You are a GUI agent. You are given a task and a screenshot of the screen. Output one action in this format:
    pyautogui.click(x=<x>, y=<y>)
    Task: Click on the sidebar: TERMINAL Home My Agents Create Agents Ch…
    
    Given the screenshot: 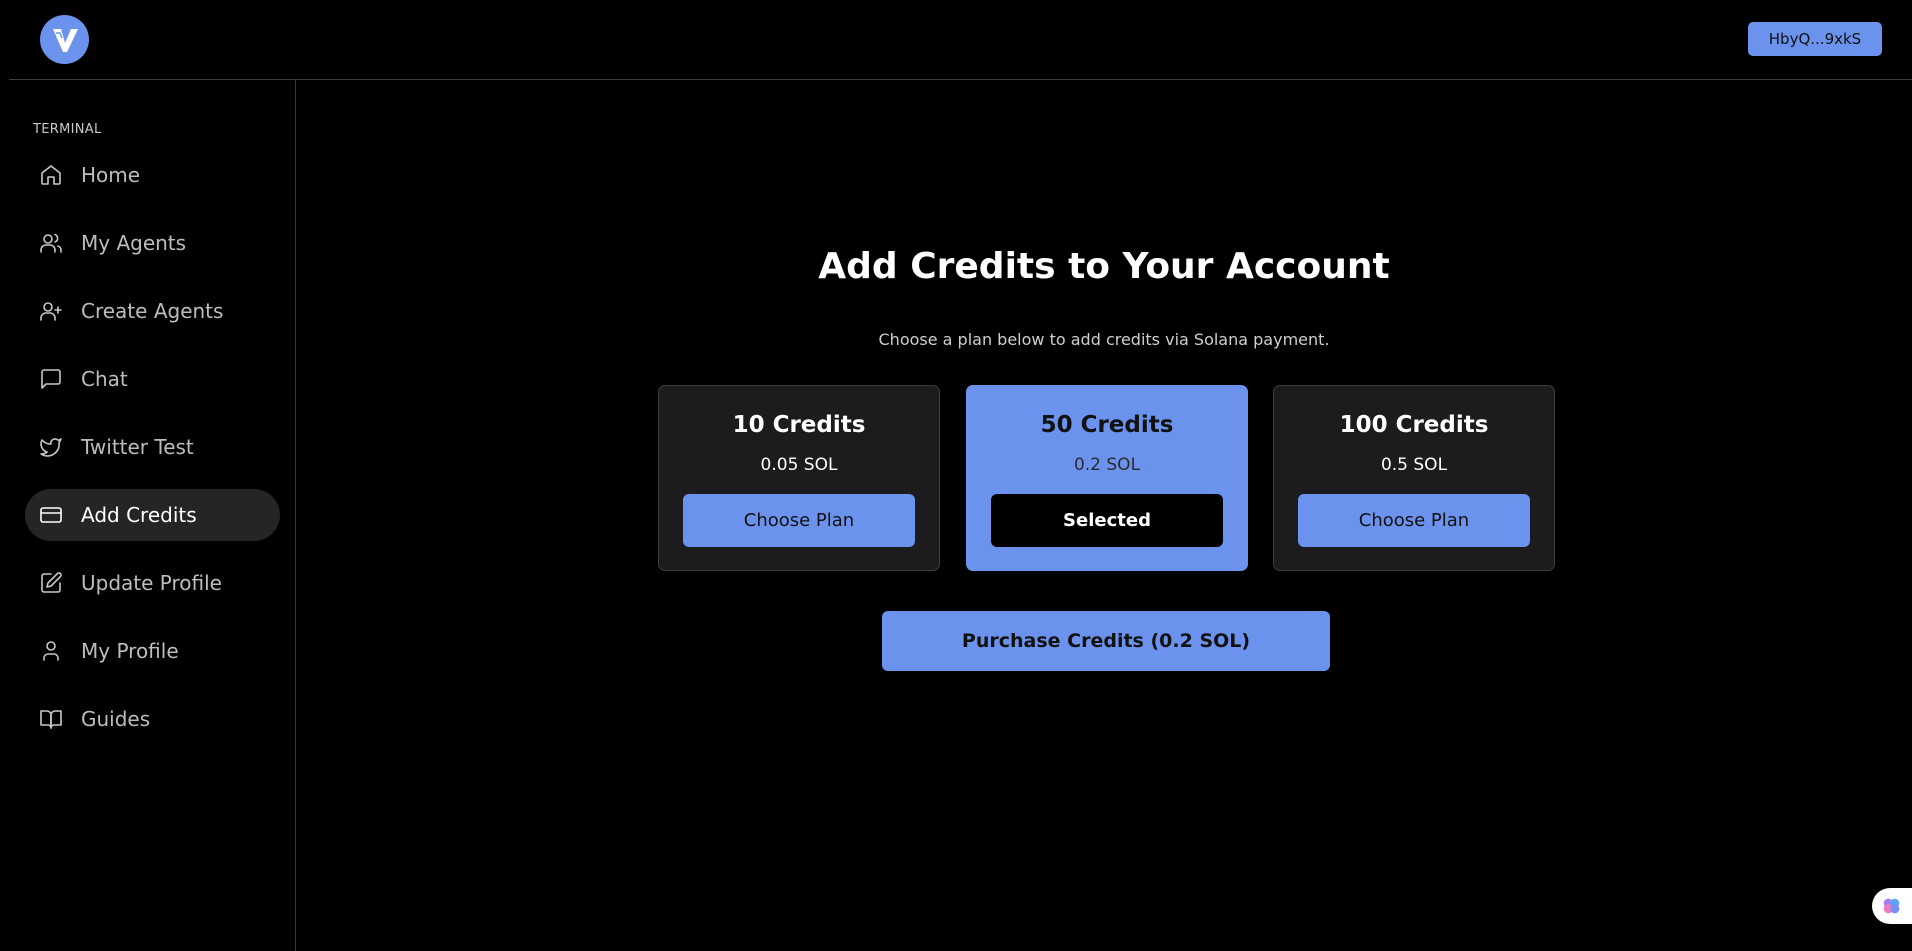 What is the action you would take?
    pyautogui.click(x=148, y=515)
    